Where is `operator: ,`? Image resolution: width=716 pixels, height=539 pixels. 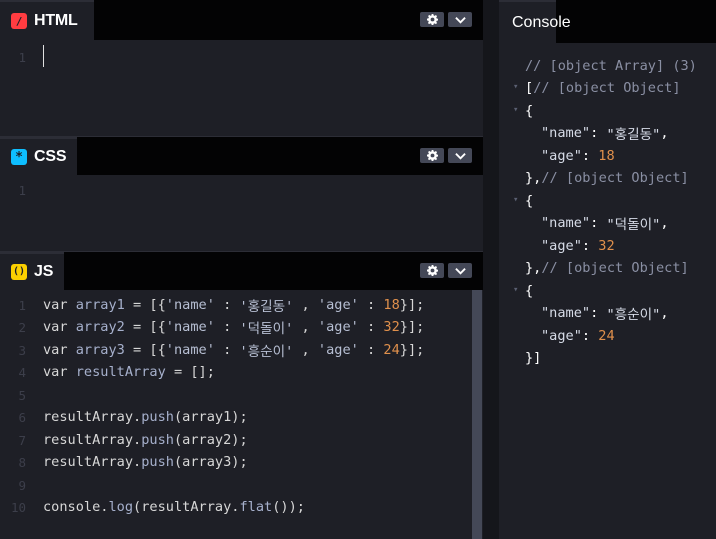 operator: , is located at coordinates (305, 350).